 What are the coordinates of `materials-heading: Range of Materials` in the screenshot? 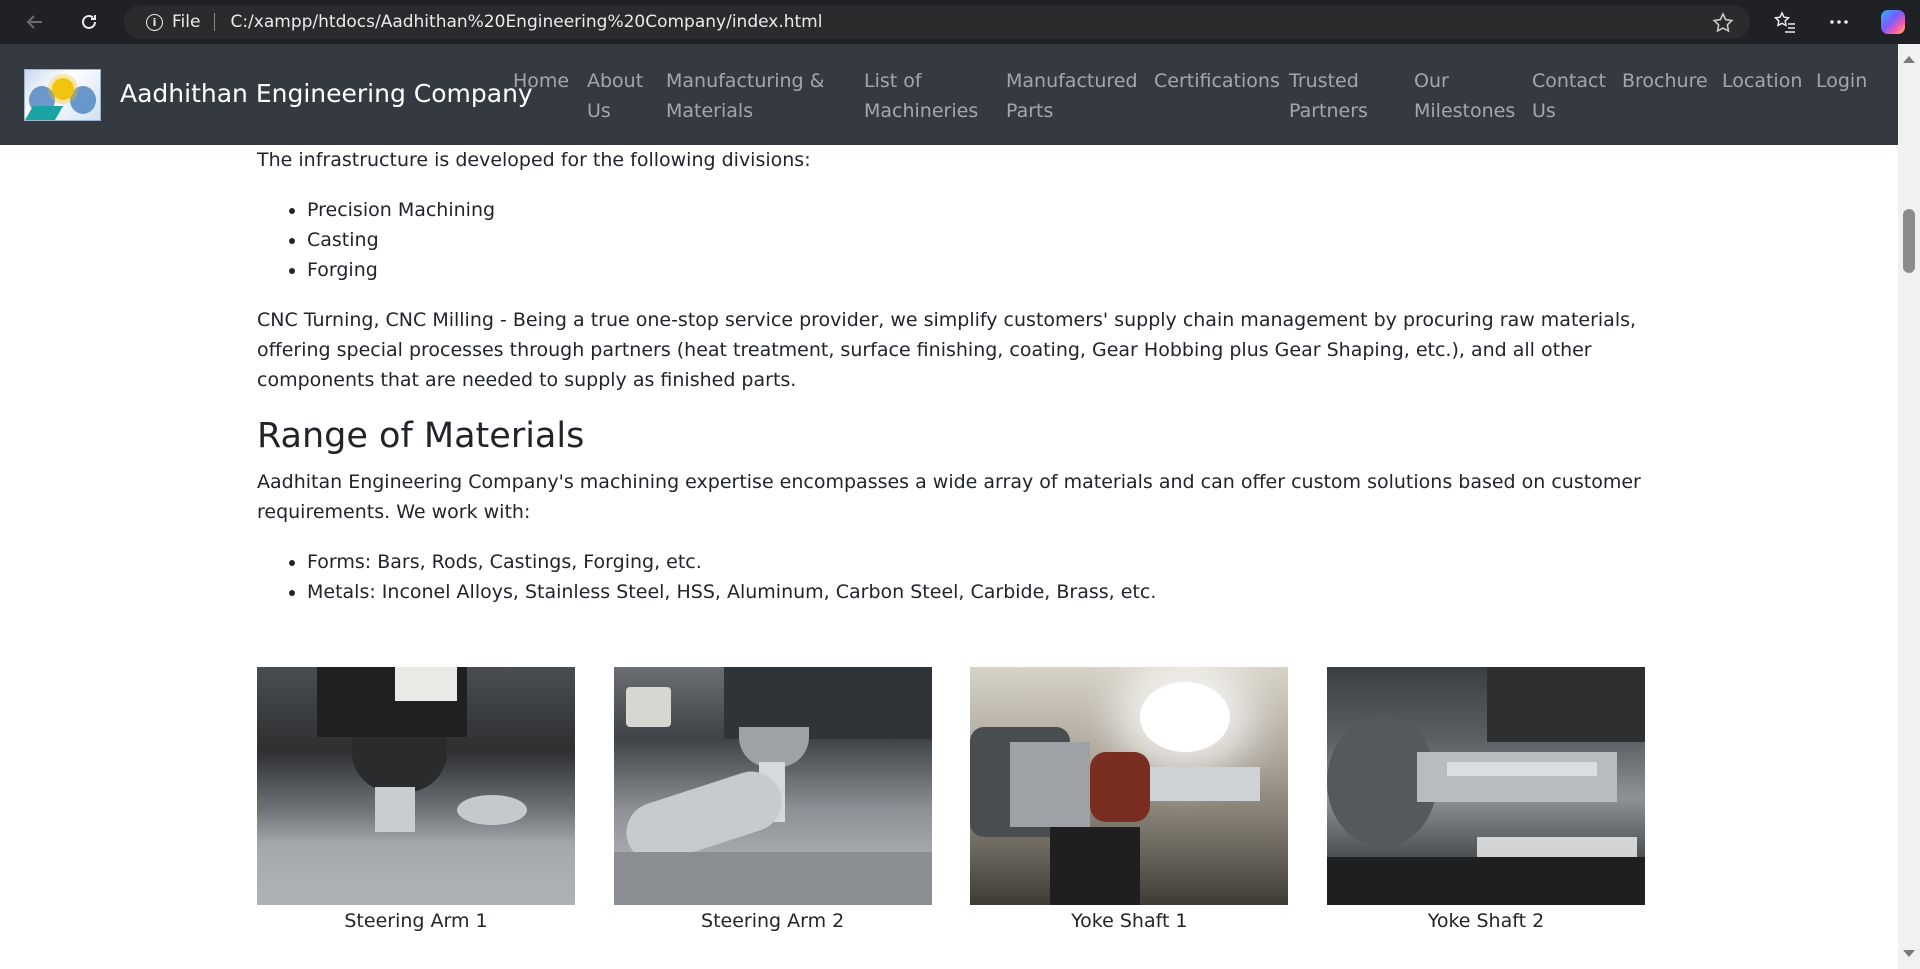 It's located at (421, 436).